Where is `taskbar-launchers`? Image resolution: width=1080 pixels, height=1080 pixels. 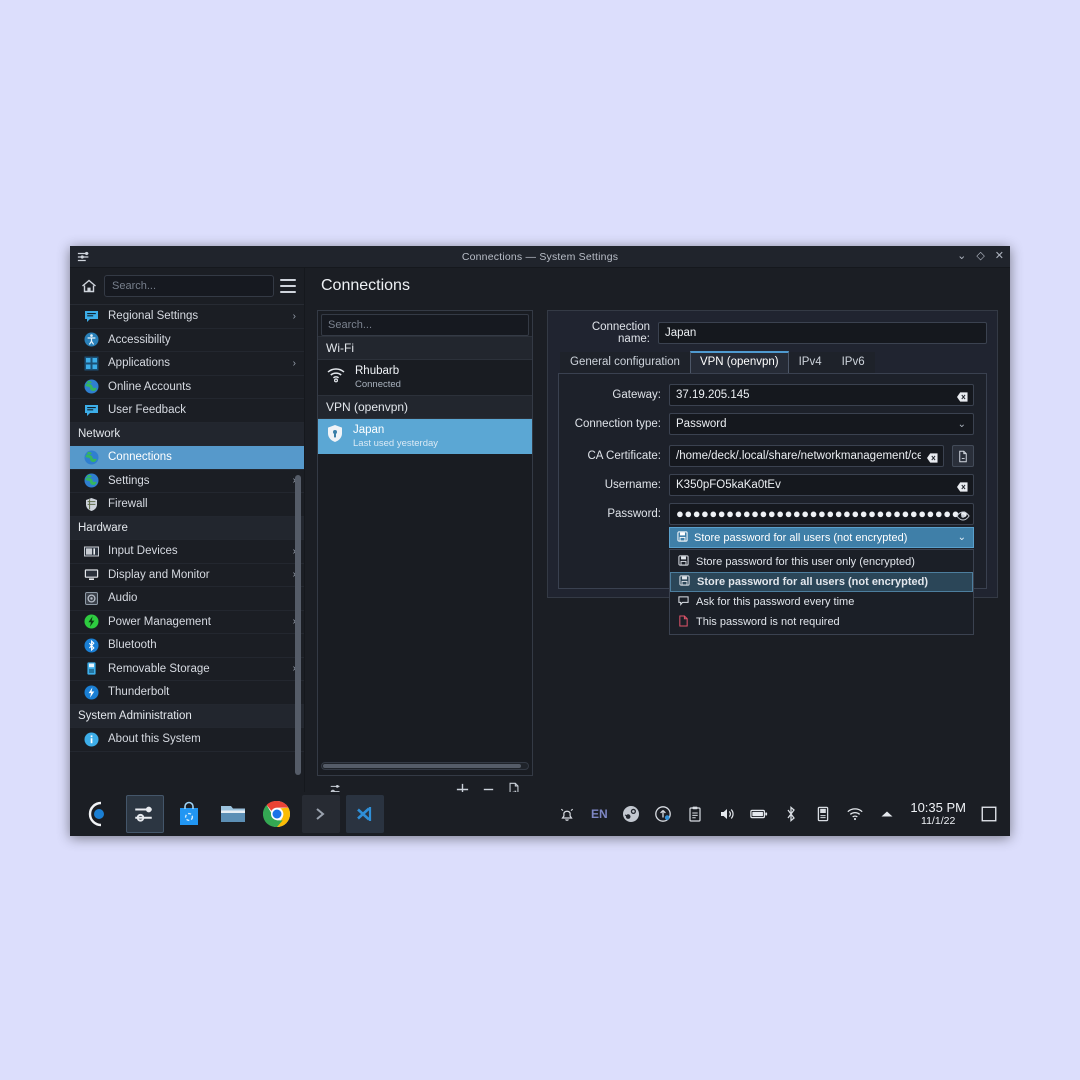 taskbar-launchers is located at coordinates (233, 814).